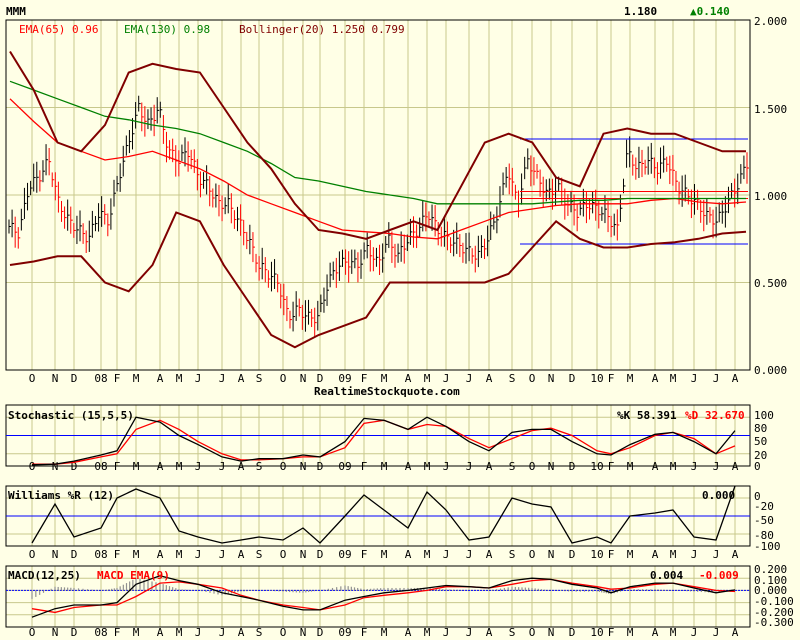  What do you see at coordinates (770, 370) in the screenshot?
I see `y-tick-label: 0.000` at bounding box center [770, 370].